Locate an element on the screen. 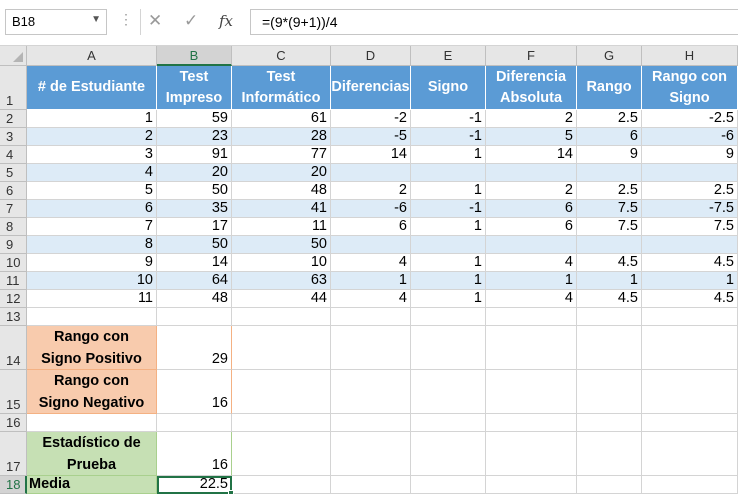  row-header-2: 2 is located at coordinates (13, 119).